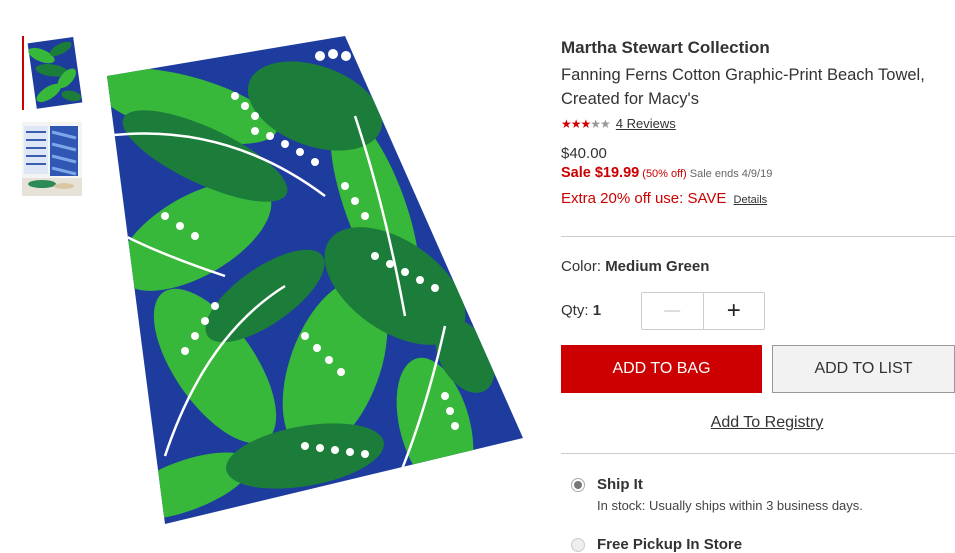 The width and height of the screenshot is (955, 553). What do you see at coordinates (863, 369) in the screenshot?
I see `add-to-list-button: ADD TO LIST` at bounding box center [863, 369].